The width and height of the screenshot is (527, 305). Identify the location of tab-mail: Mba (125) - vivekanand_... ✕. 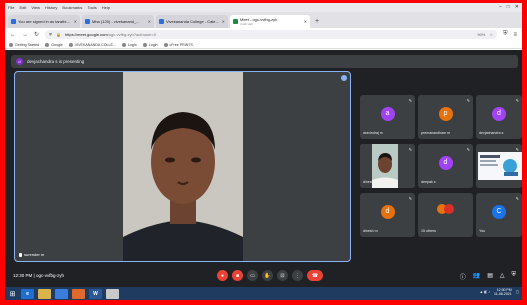
(118, 21).